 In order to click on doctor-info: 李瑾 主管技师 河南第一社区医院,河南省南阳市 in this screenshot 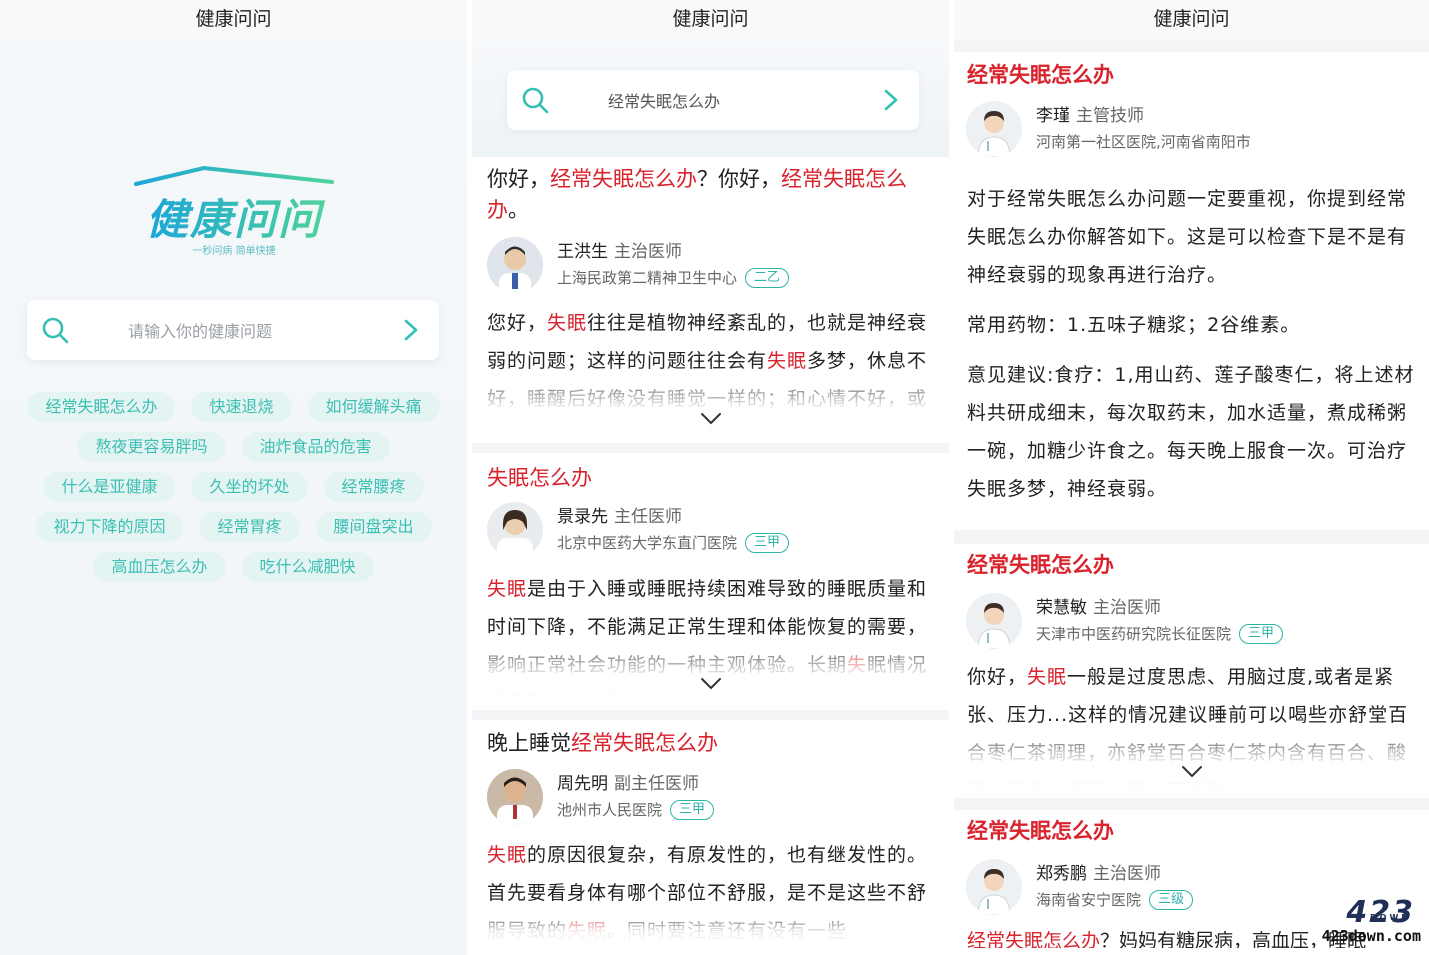, I will do `click(1108, 129)`.